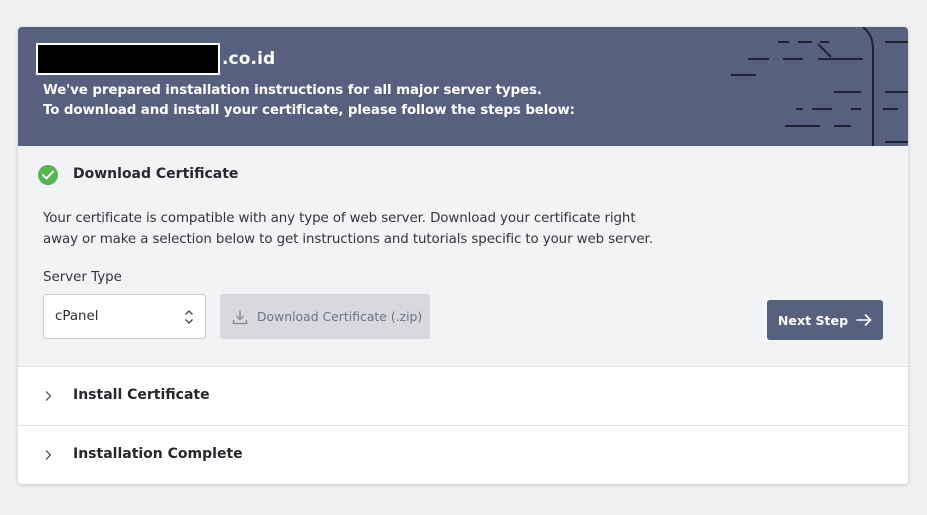  Describe the element at coordinates (158, 454) in the screenshot. I see `step-title: Installation Complete` at that location.